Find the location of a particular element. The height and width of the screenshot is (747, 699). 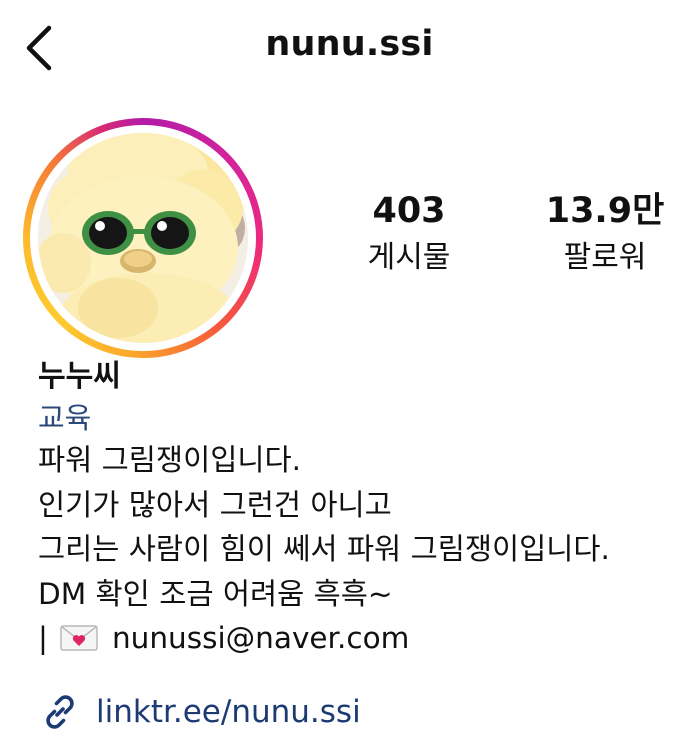

avatar-illustration is located at coordinates (143, 238).